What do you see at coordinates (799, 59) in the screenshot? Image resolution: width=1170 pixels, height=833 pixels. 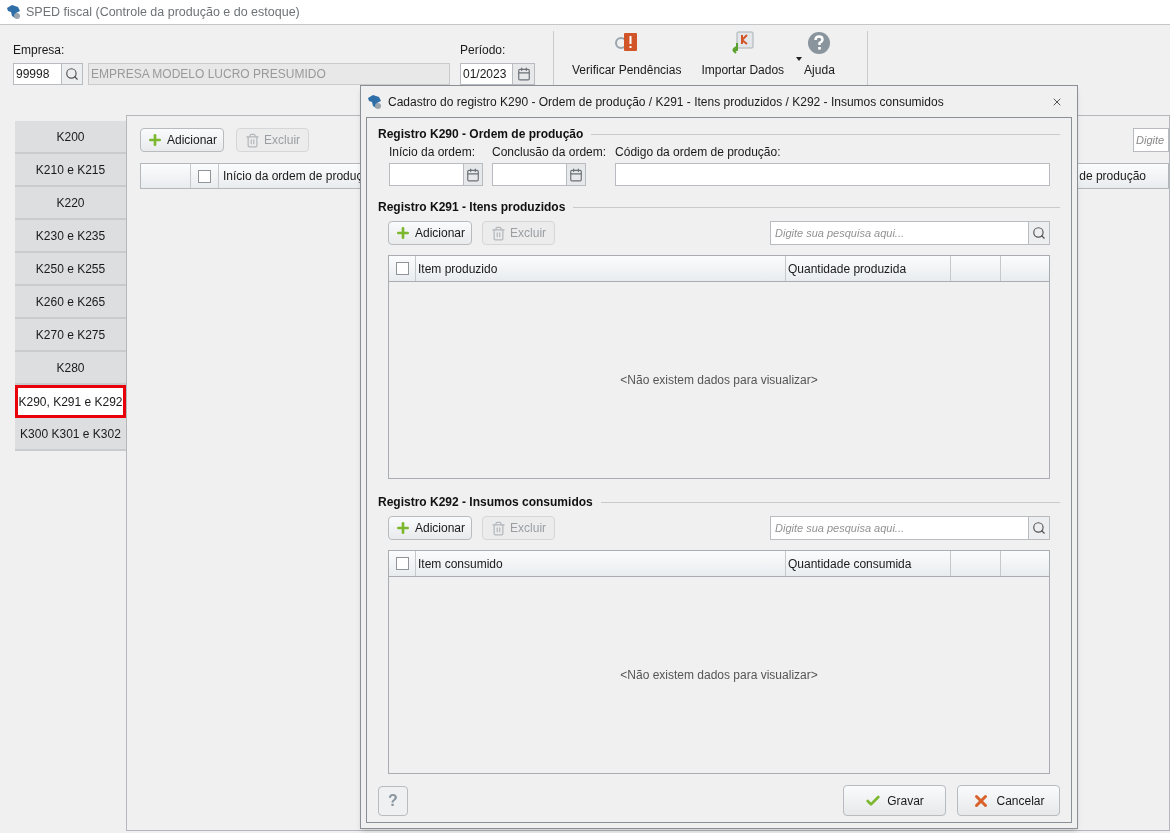 I see `dropdown-caret-icon` at bounding box center [799, 59].